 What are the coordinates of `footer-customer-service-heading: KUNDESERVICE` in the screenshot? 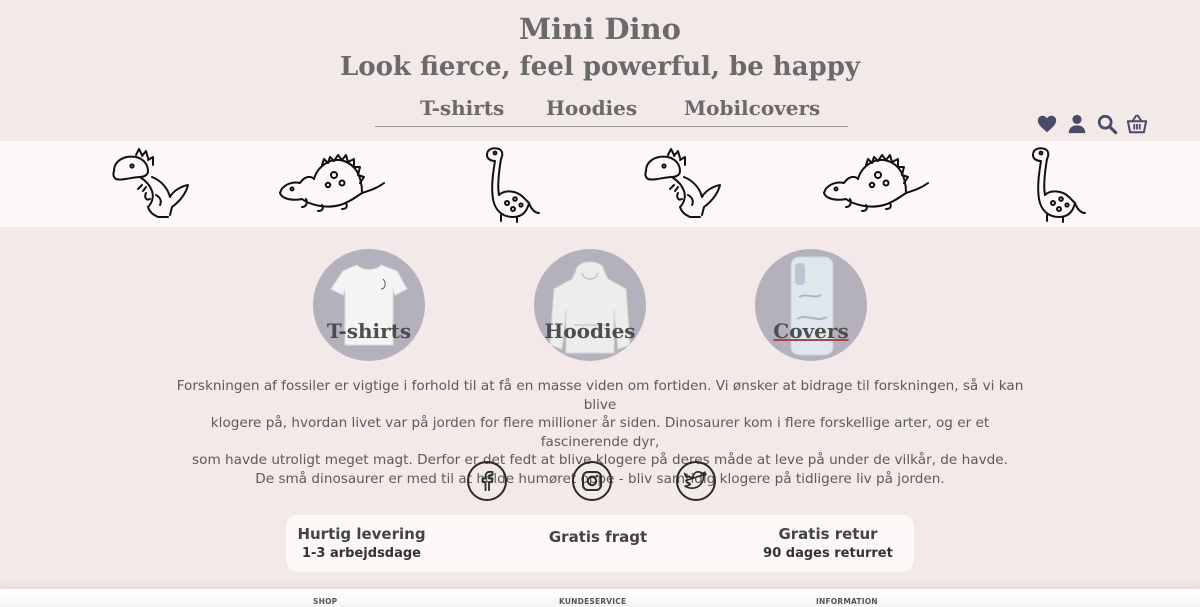 It's located at (592, 601).